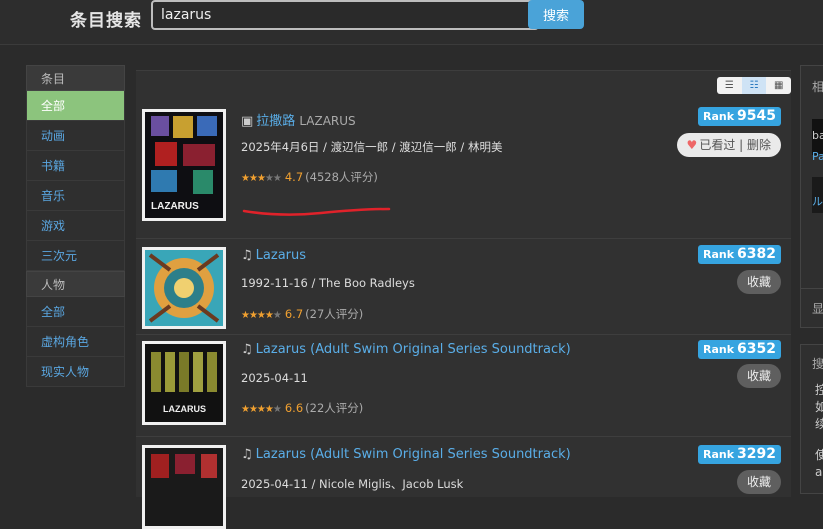 The image size is (823, 529). What do you see at coordinates (75, 136) in the screenshot?
I see `sidebar-item-anime: 动画` at bounding box center [75, 136].